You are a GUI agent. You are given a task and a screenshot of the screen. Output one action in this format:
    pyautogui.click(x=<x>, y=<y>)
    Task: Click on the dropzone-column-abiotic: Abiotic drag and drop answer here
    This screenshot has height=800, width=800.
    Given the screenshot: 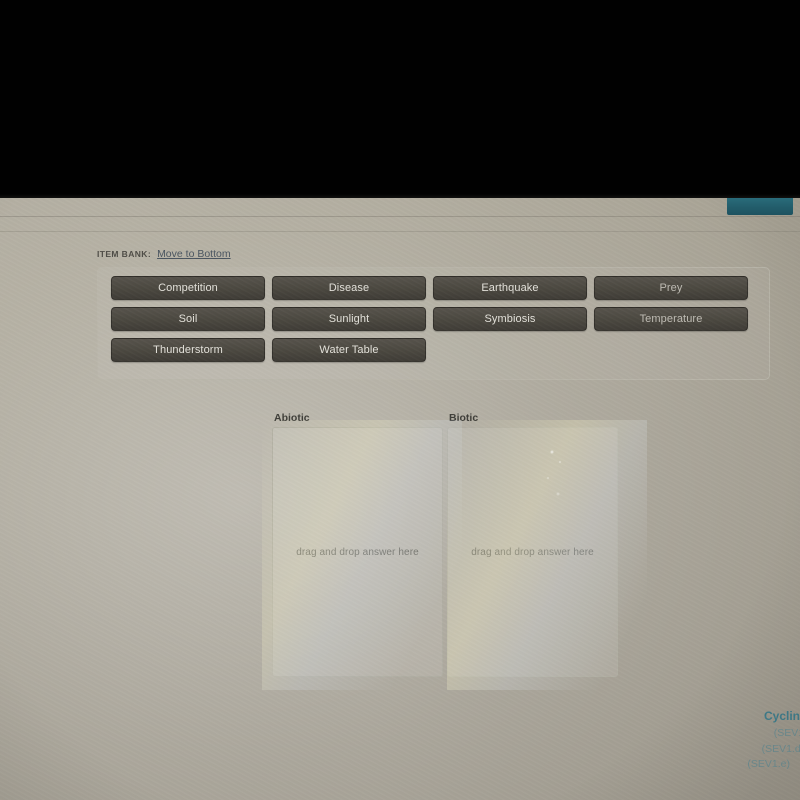 What is the action you would take?
    pyautogui.click(x=357, y=544)
    